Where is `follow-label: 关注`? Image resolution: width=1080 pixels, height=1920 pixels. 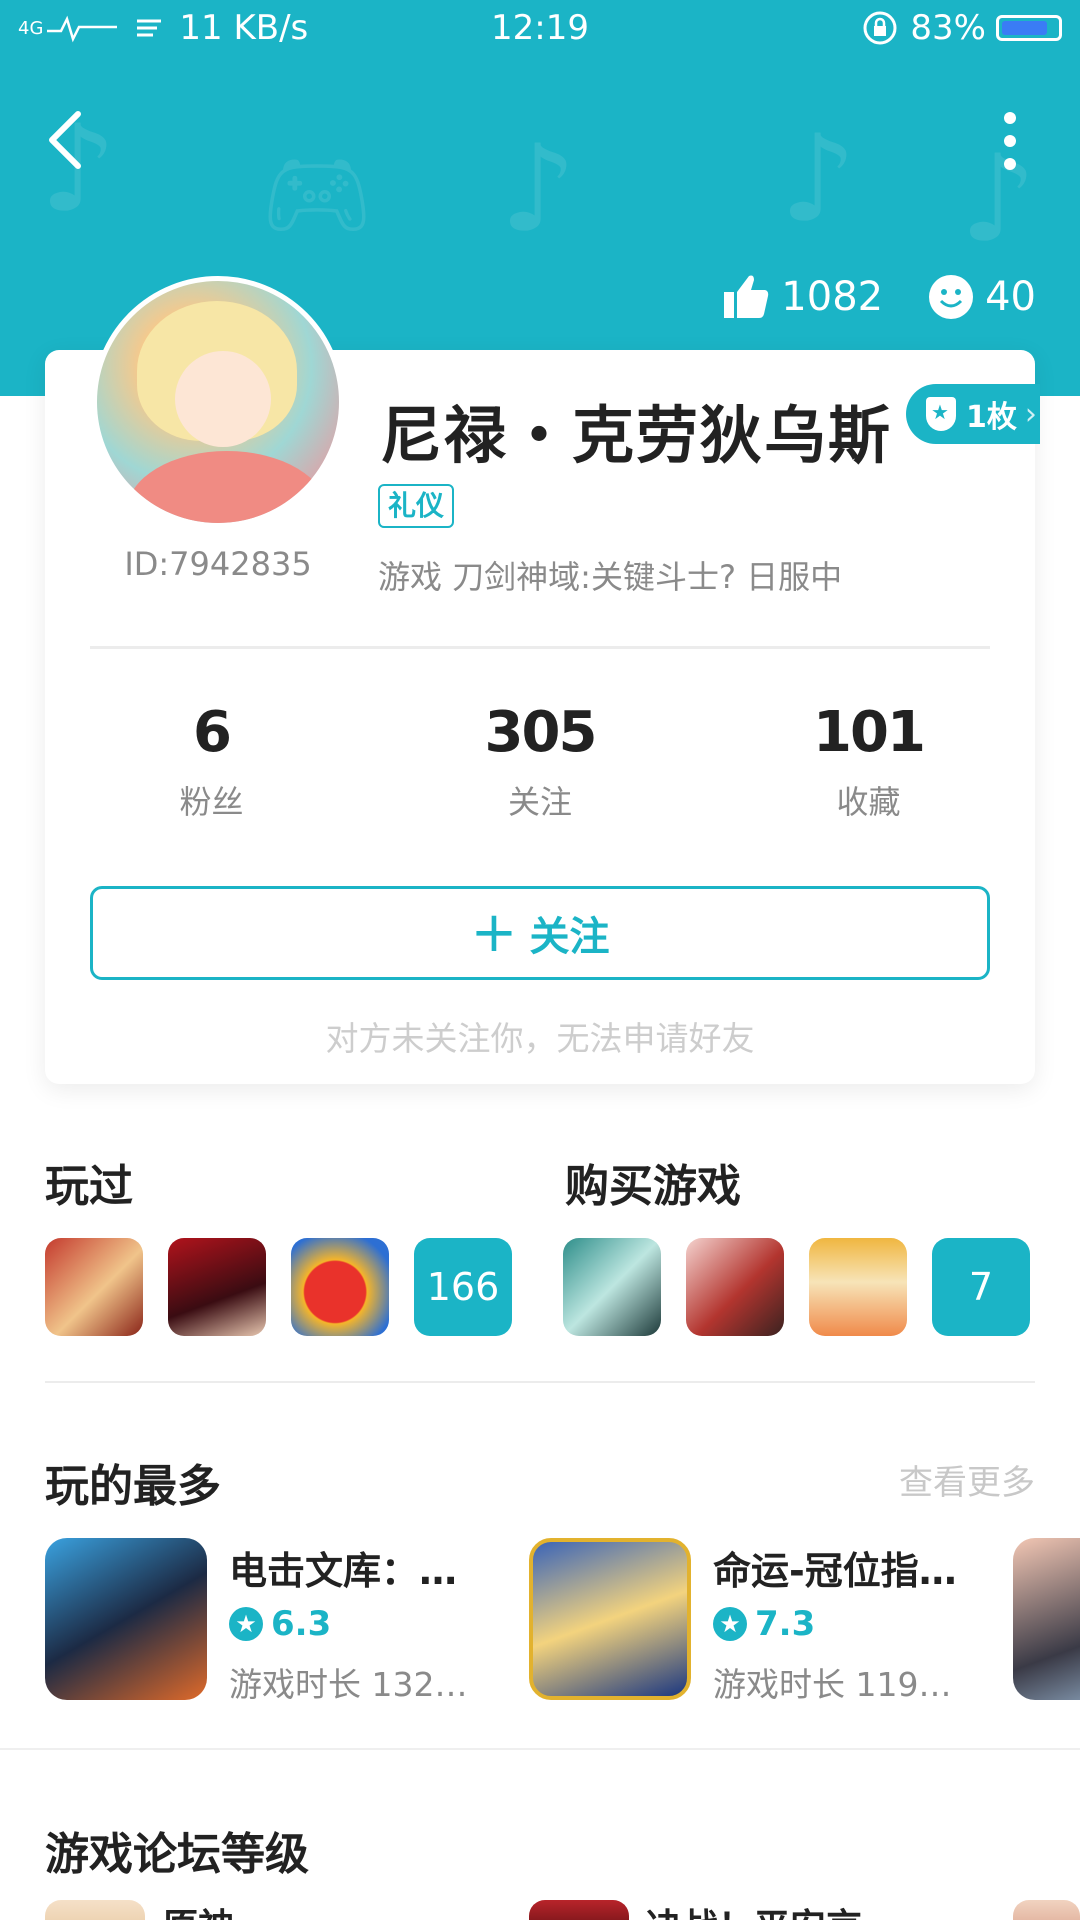
follow-label: 关注 is located at coordinates (569, 937).